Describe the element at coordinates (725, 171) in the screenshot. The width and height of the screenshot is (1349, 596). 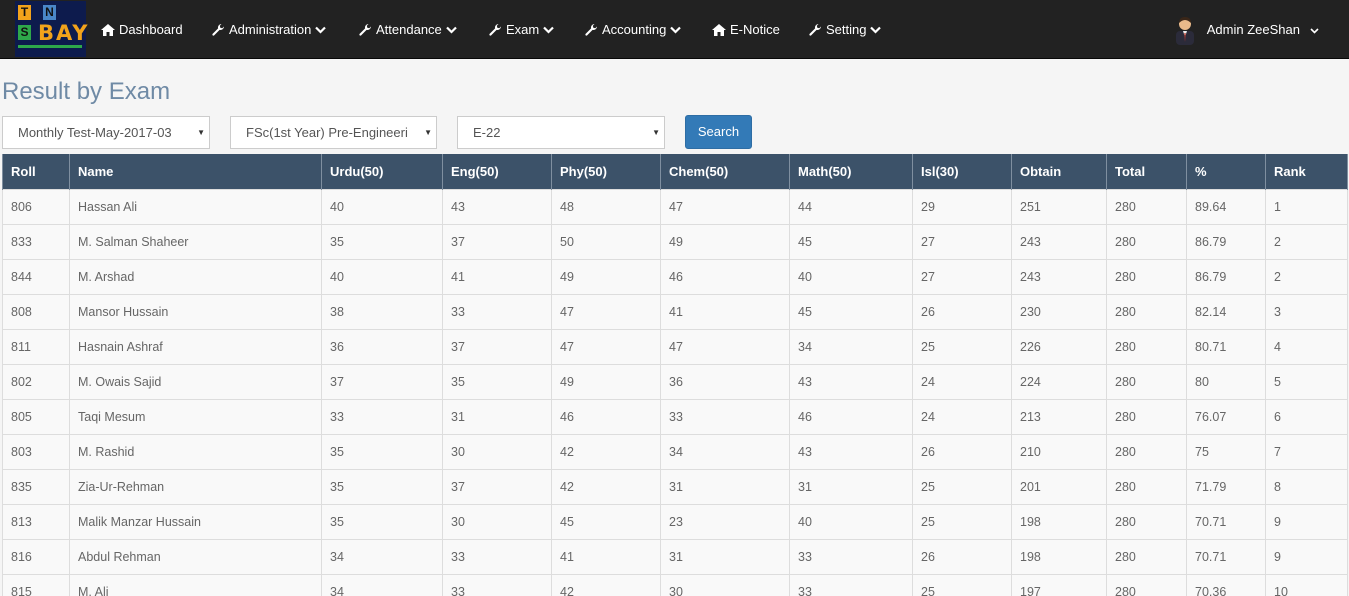
I see `column-header-chem: Chem(50)` at that location.